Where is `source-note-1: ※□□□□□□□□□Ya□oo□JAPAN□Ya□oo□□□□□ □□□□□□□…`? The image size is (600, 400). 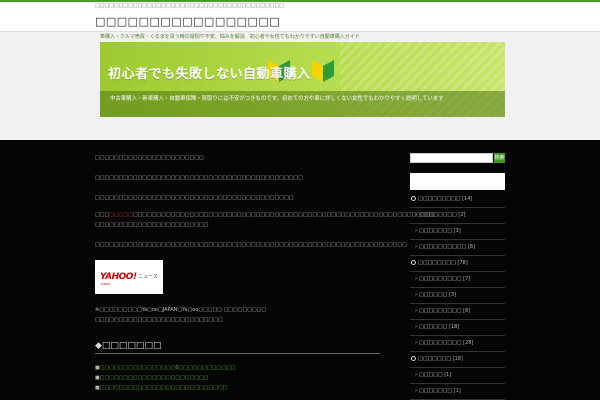 source-note-1: ※□□□□□□□□□Ya□oo□JAPAN□Ya□oo□□□□□ □□□□□□□… is located at coordinates (181, 310).